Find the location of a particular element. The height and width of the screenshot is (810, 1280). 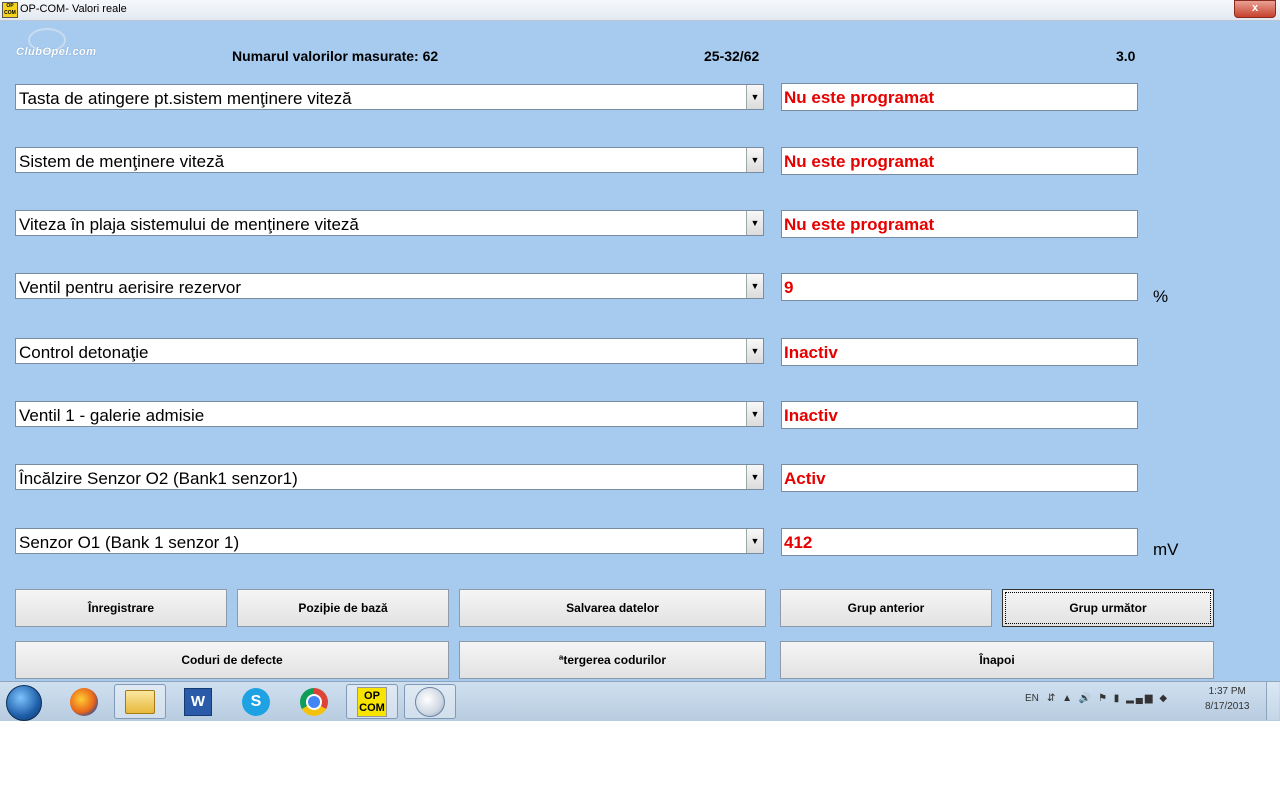

skype-icon: S is located at coordinates (256, 701).